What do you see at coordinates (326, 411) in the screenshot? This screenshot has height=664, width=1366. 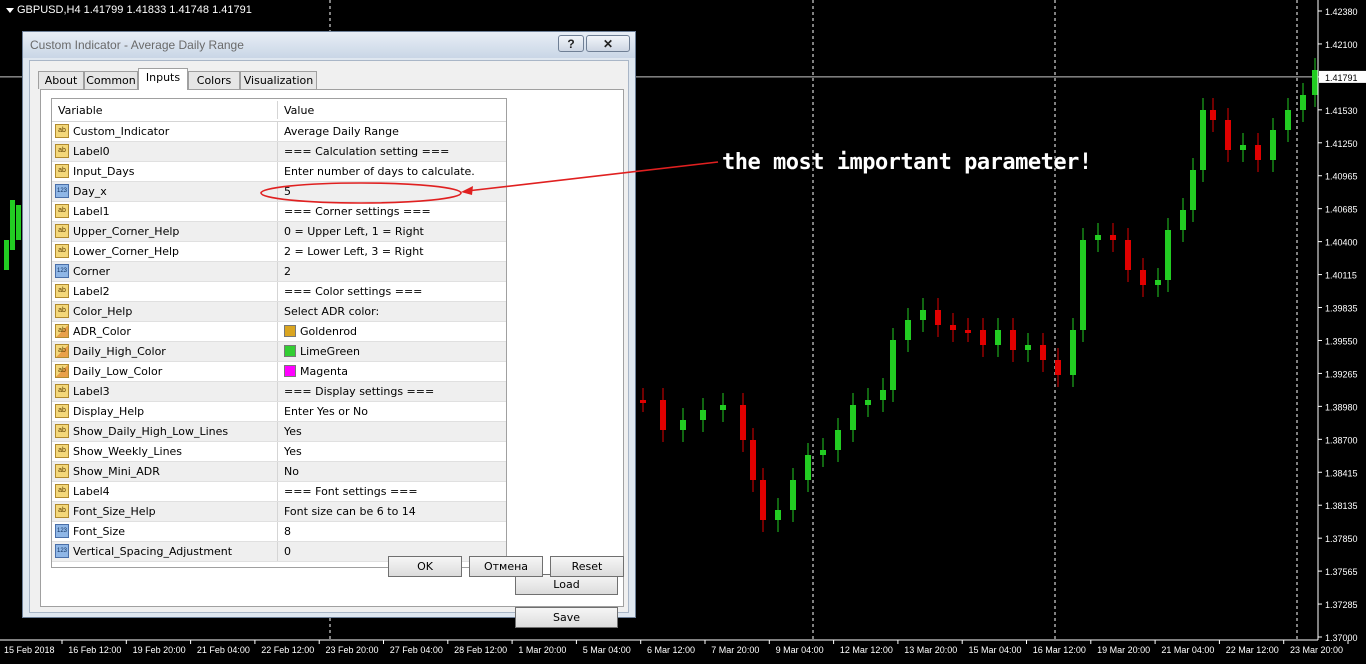 I see `value-cell: Enter Yes or No` at bounding box center [326, 411].